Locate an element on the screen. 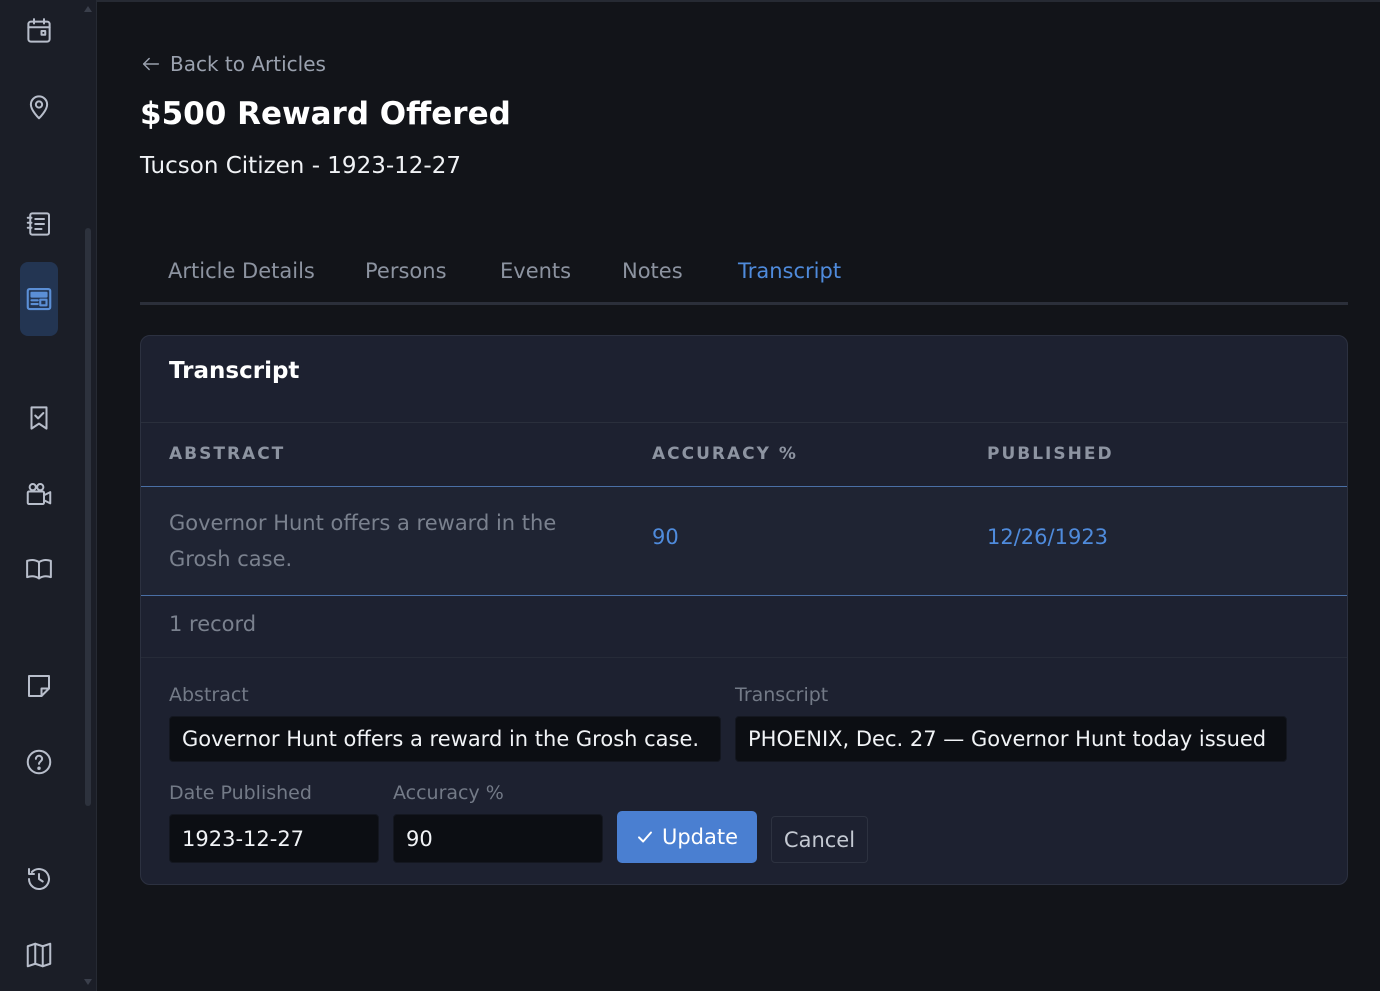  column-header-accuracy: ACCURACY % is located at coordinates (725, 454).